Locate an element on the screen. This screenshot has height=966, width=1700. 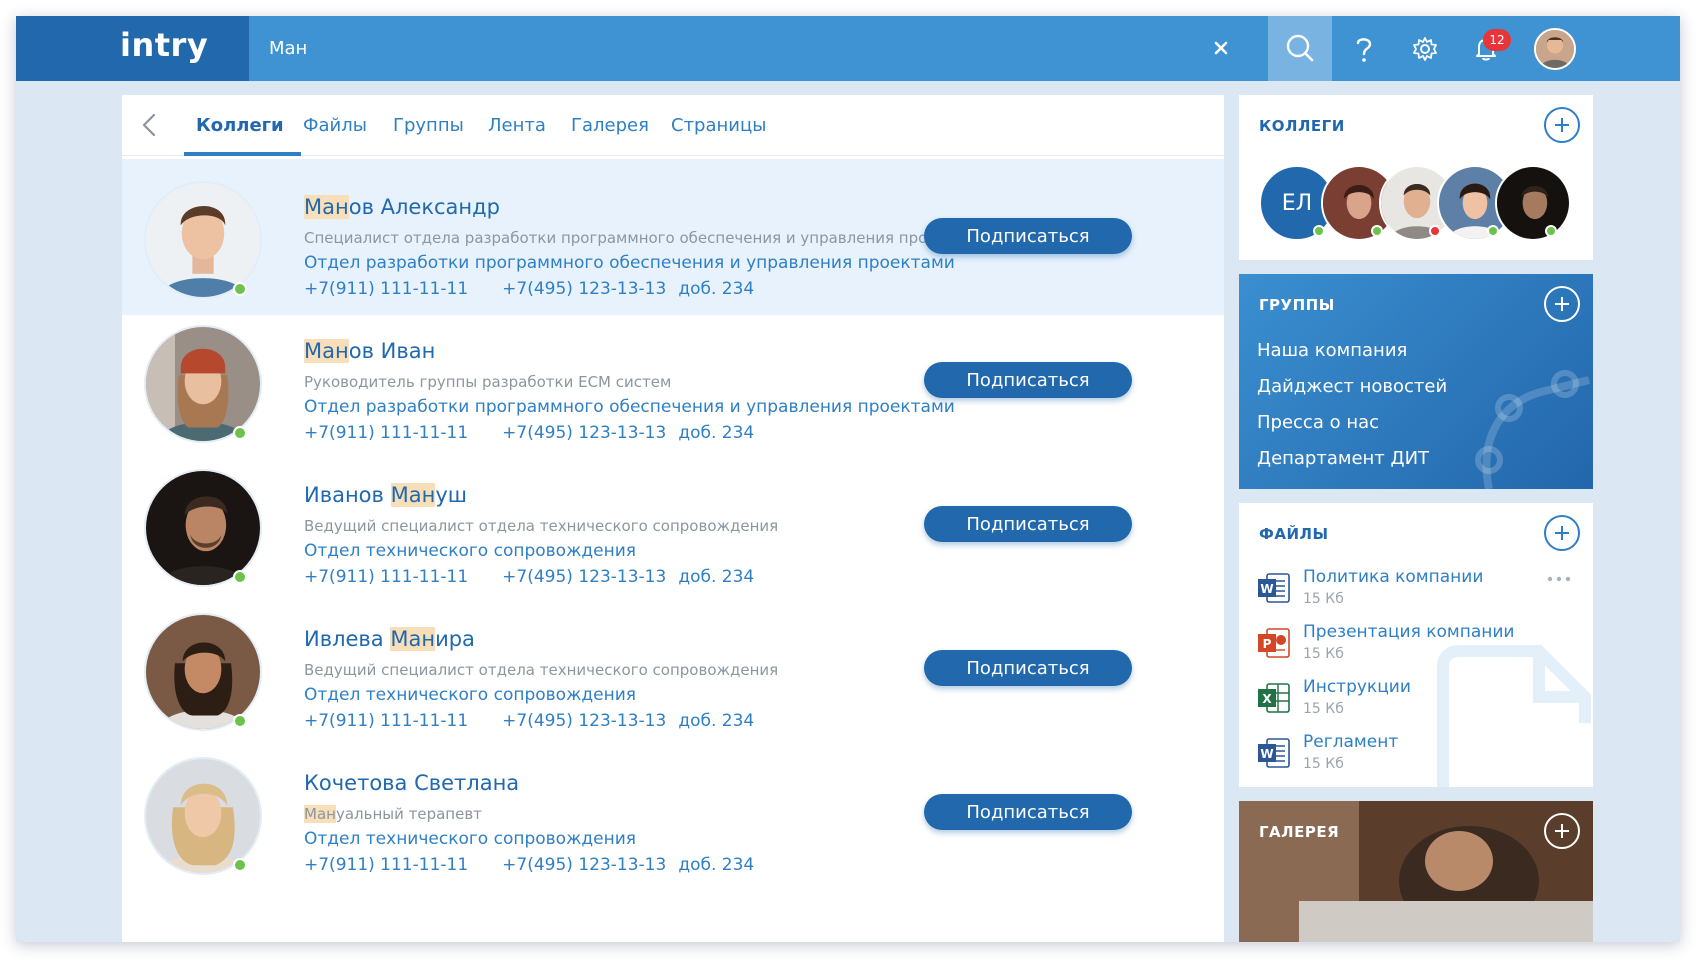
colleagues-widget: КОЛЛЕГИ ЕЛ is located at coordinates (1416, 177).